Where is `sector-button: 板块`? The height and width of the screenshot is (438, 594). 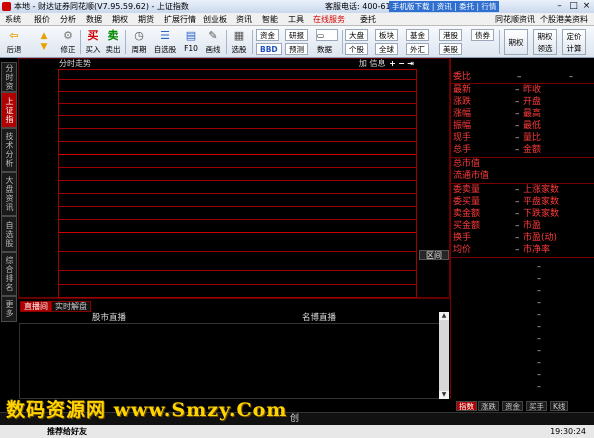 sector-button: 板块 is located at coordinates (386, 35).